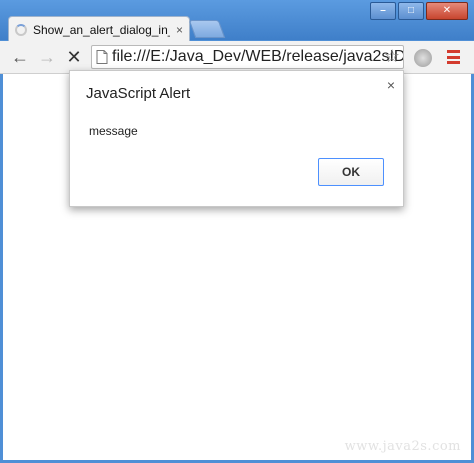 Image resolution: width=474 pixels, height=463 pixels. What do you see at coordinates (20, 57) in the screenshot?
I see `back-arrow-icon: ←` at bounding box center [20, 57].